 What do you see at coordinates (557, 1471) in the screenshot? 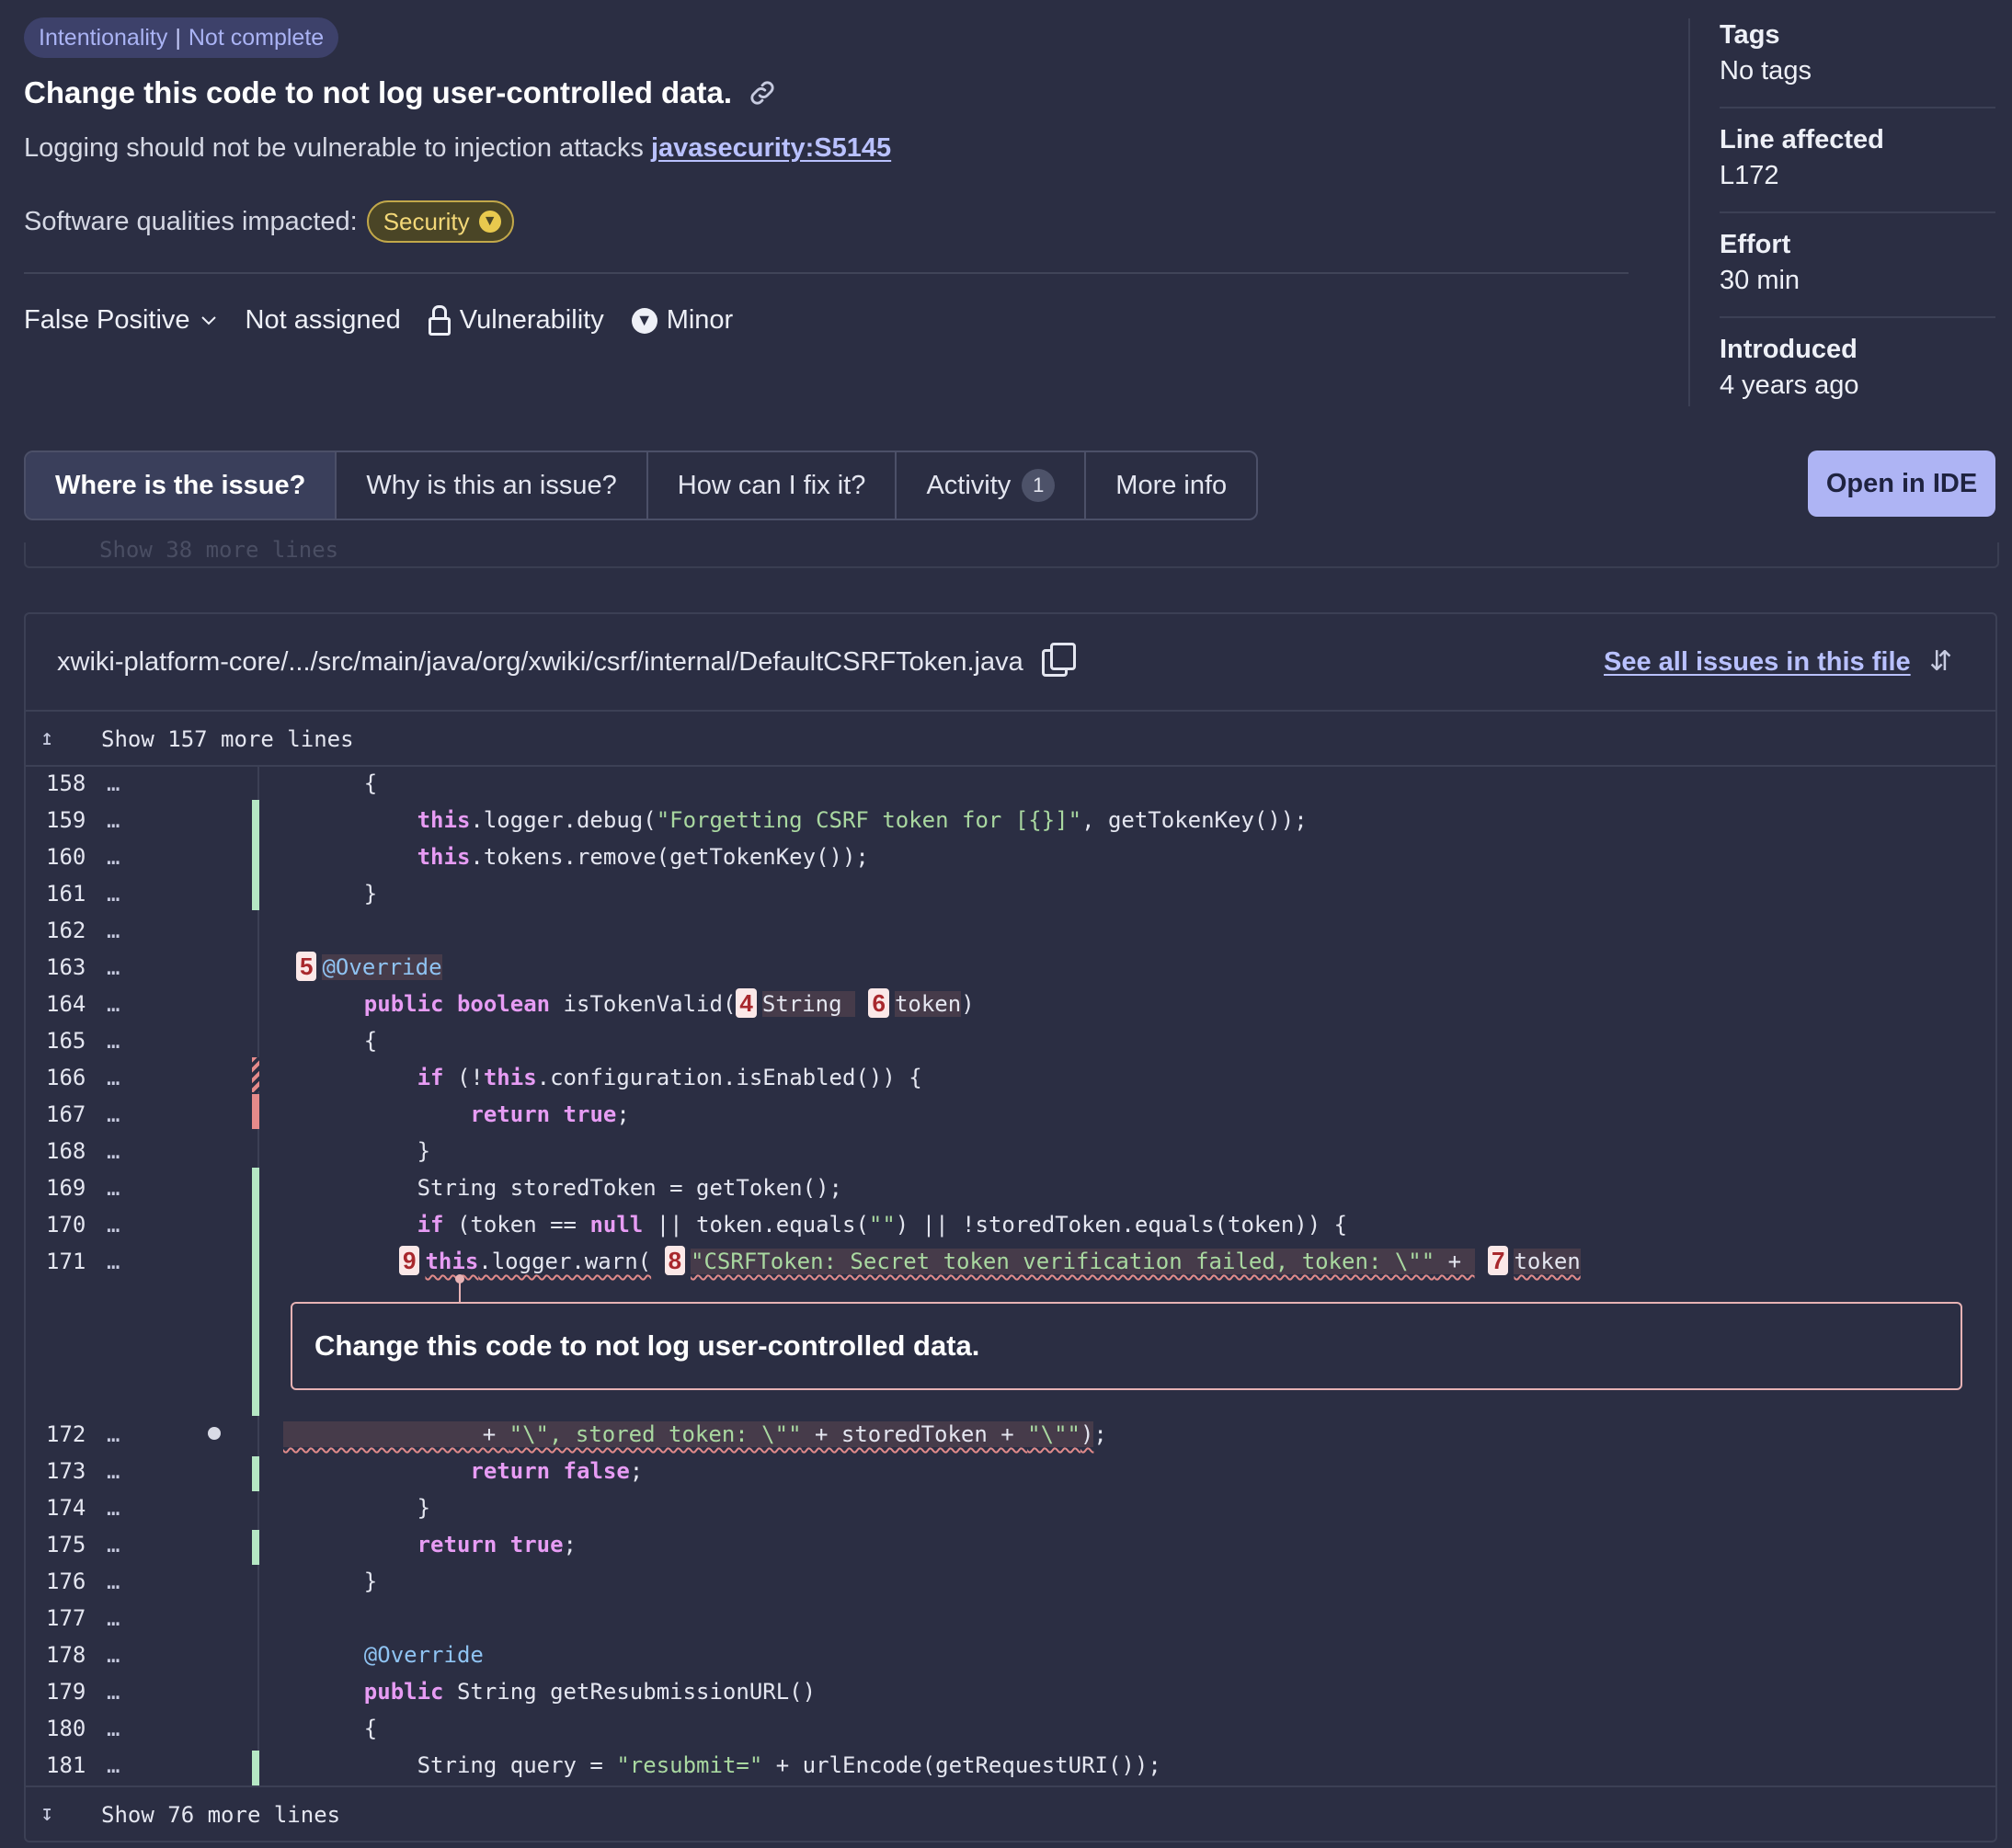
I see `code-text: return false;` at bounding box center [557, 1471].